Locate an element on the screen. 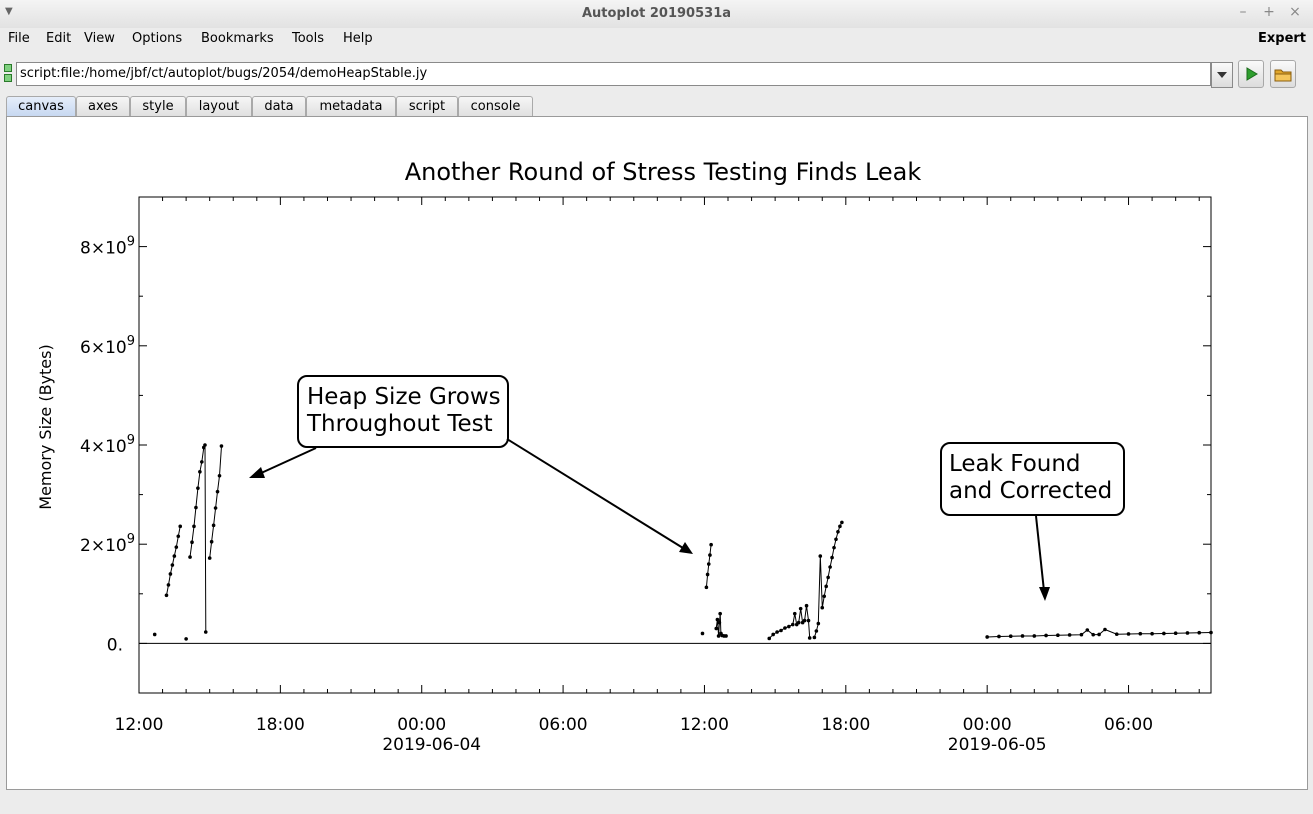 The height and width of the screenshot is (814, 1313). url-history-dropdown is located at coordinates (1222, 75).